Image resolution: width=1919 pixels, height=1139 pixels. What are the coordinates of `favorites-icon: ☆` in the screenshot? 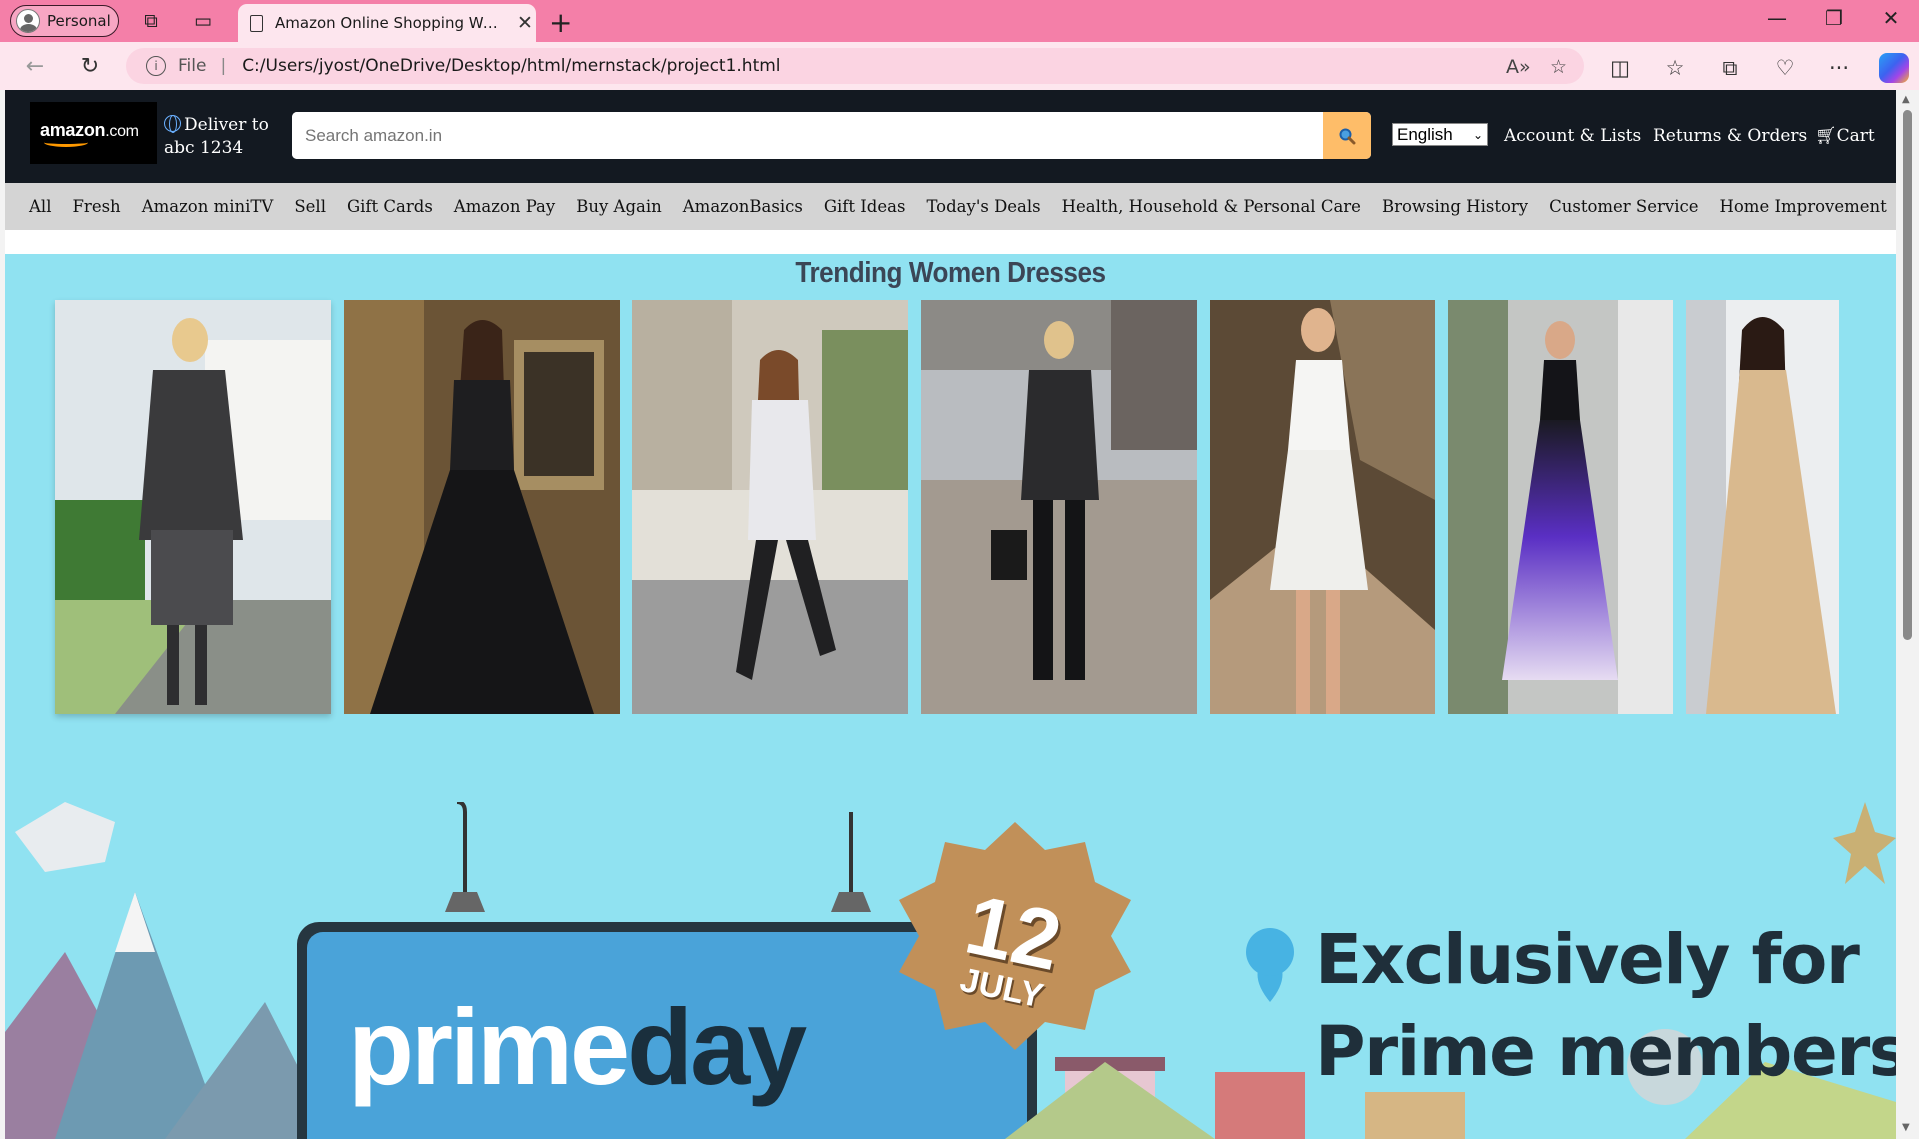 It's located at (1675, 68).